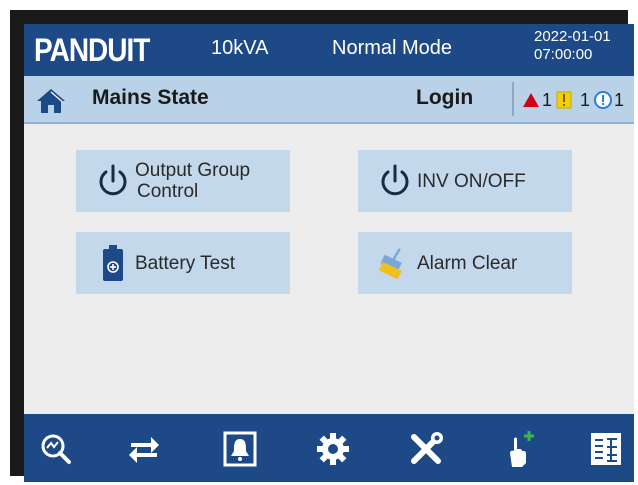 The height and width of the screenshot is (485, 638). I want to click on datetime-display: 2022-01-01 07:00:00, so click(572, 46).